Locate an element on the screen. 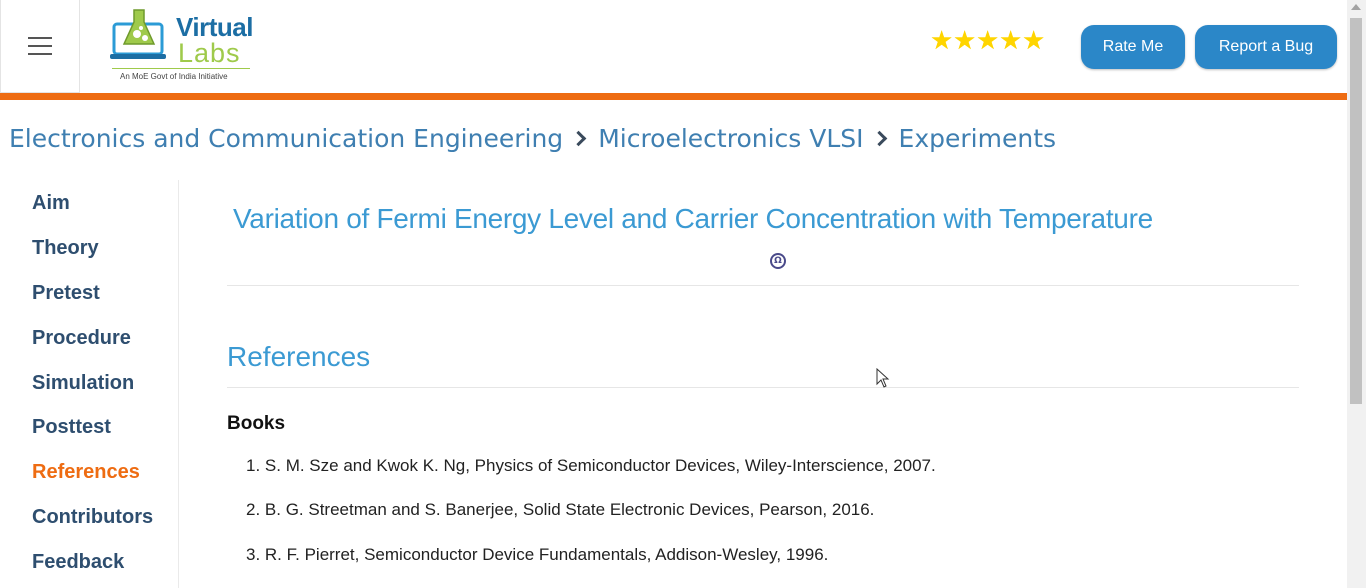  rating-stars: ★ ★ ★ ★ ★ is located at coordinates (987, 43).